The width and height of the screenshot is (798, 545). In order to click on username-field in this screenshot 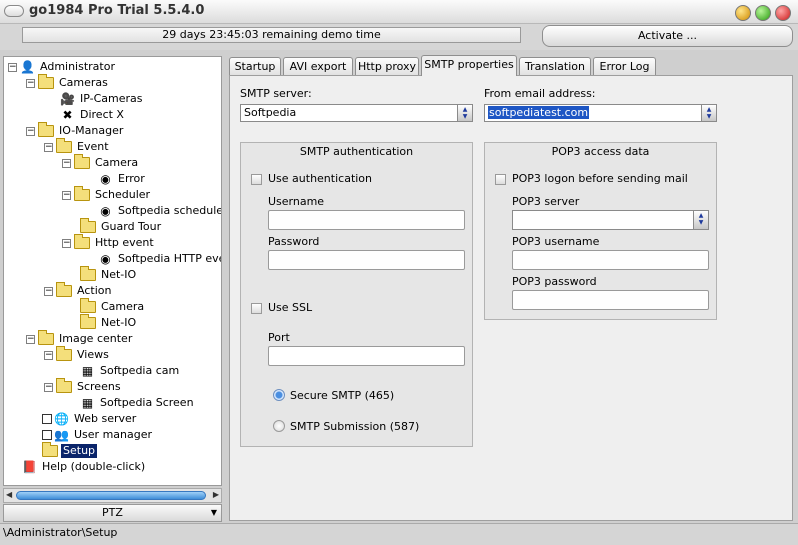, I will do `click(366, 220)`.